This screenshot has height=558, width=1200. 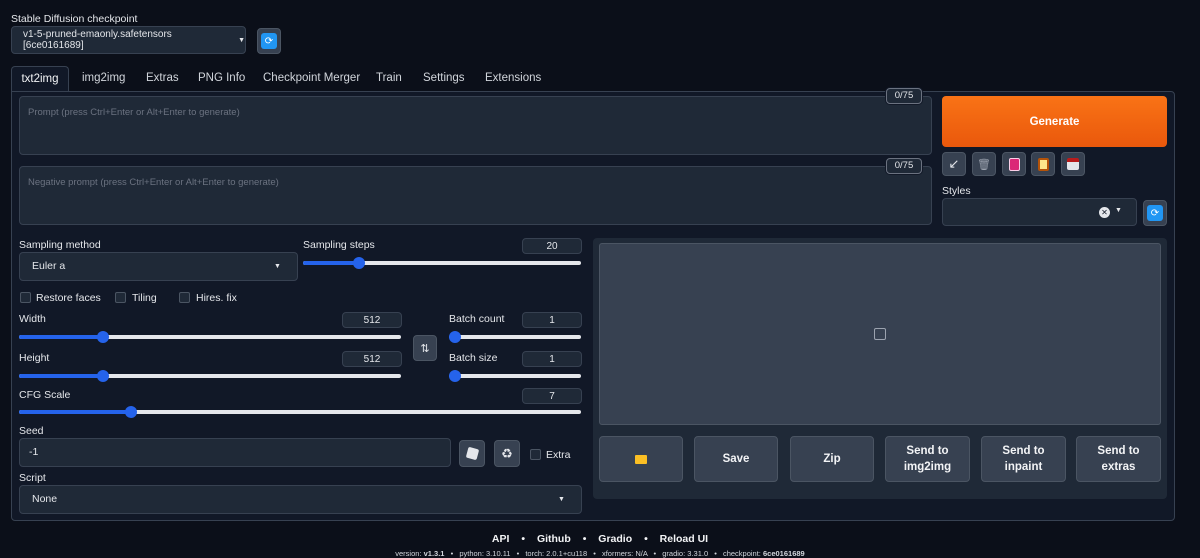 I want to click on restore-faces-label: Restore faces, so click(x=68, y=298).